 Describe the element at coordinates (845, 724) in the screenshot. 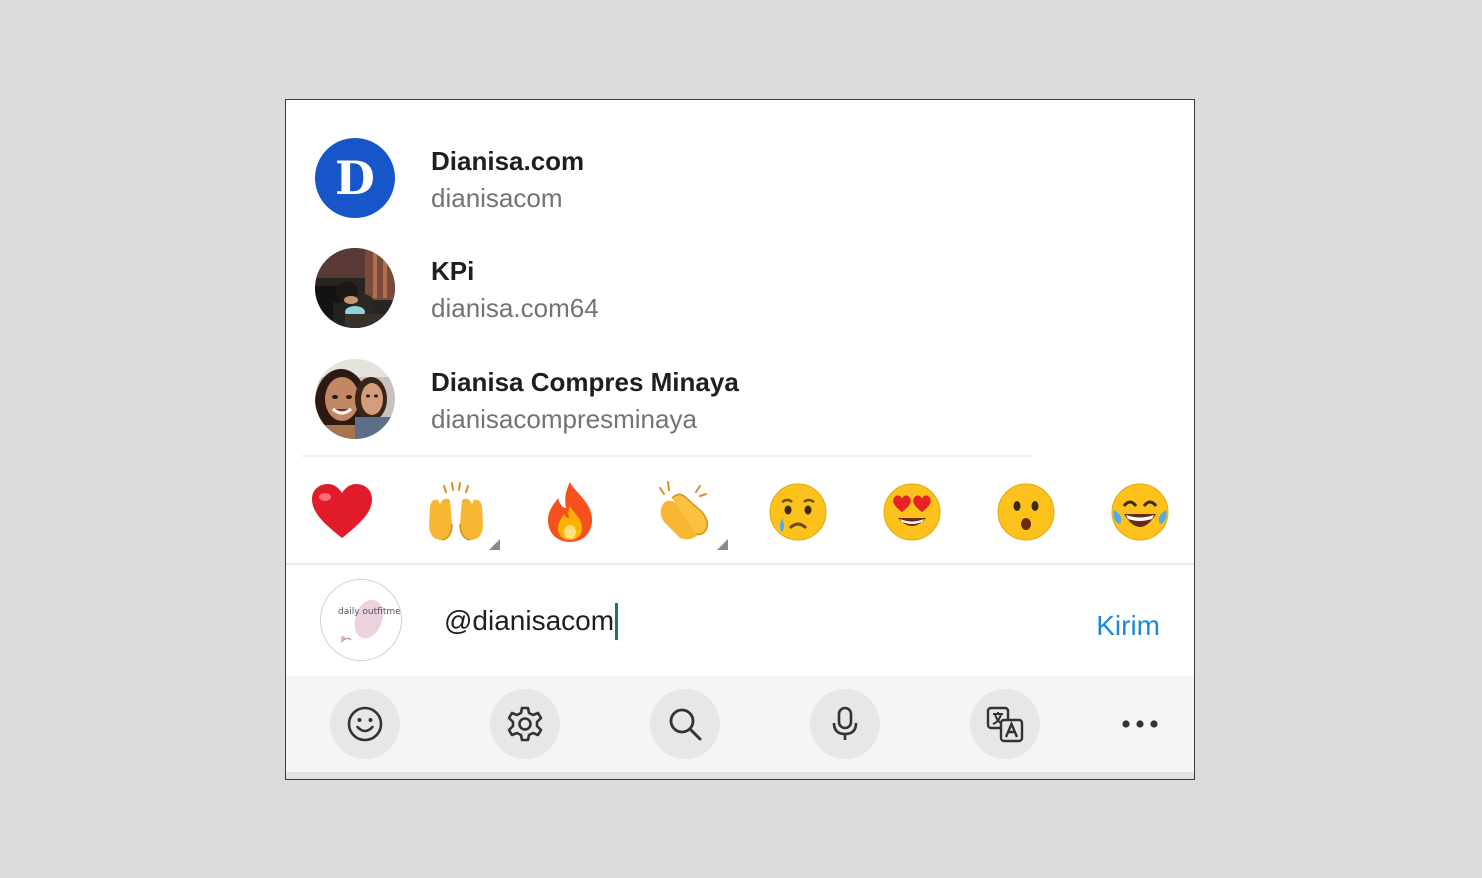

I see `microphone-icon` at that location.